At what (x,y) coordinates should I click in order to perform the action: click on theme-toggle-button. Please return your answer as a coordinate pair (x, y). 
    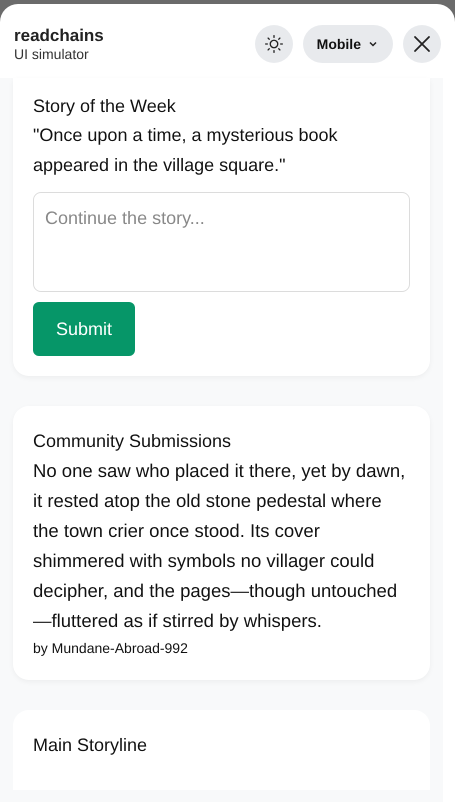
    Looking at the image, I should click on (273, 44).